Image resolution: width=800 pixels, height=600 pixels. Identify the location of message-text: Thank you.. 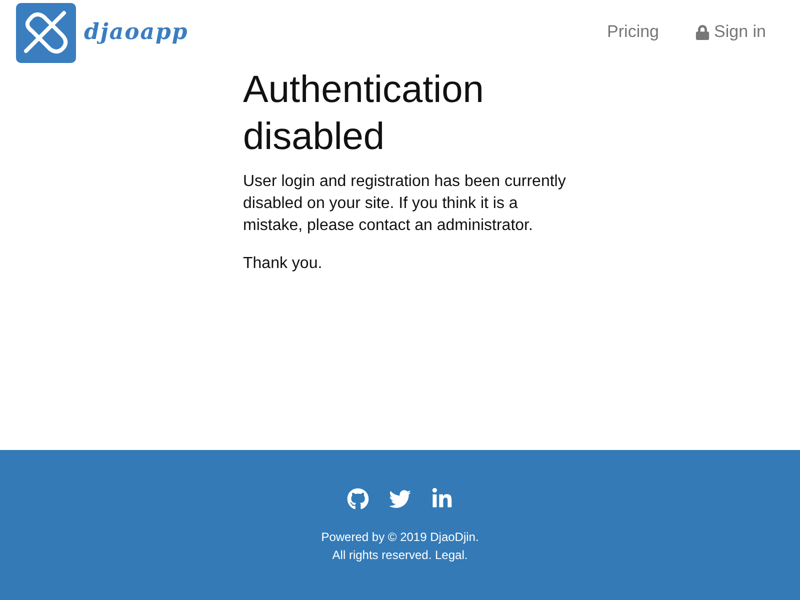
(283, 264).